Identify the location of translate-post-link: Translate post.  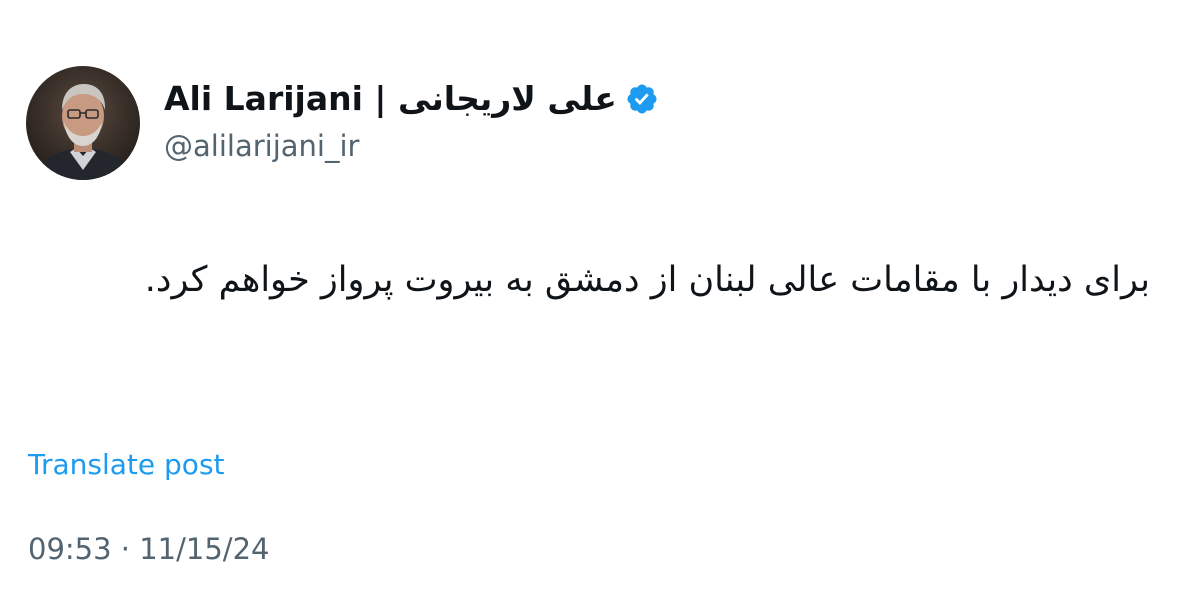
(126, 465).